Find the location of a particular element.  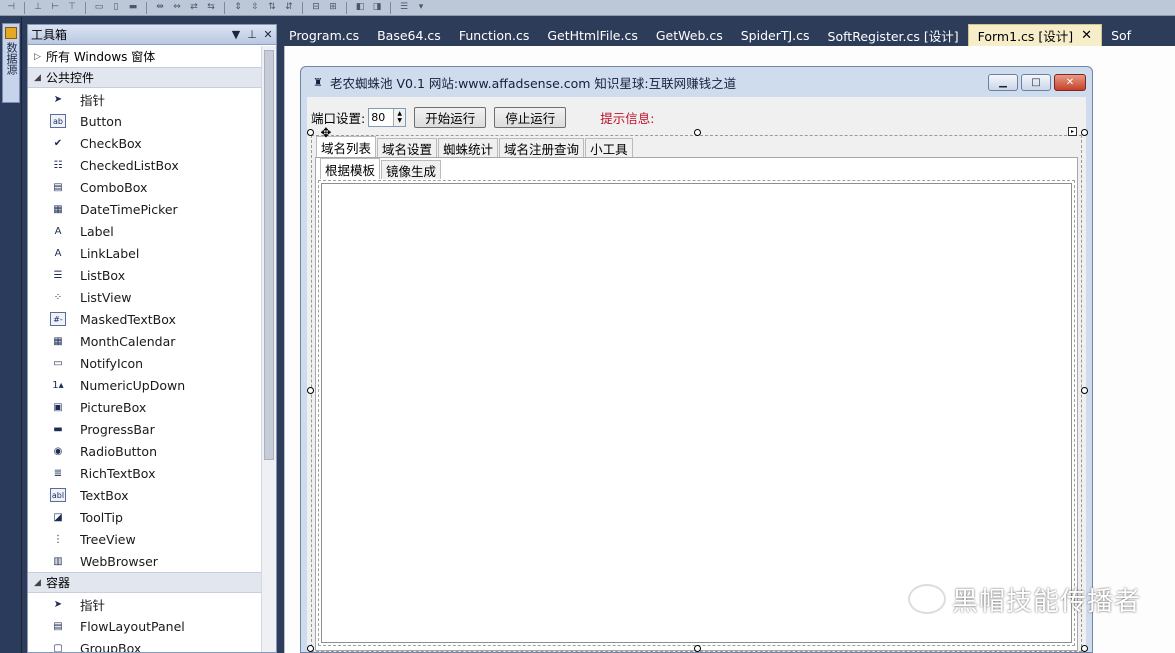

inner-tab: 根据模板 is located at coordinates (350, 168).